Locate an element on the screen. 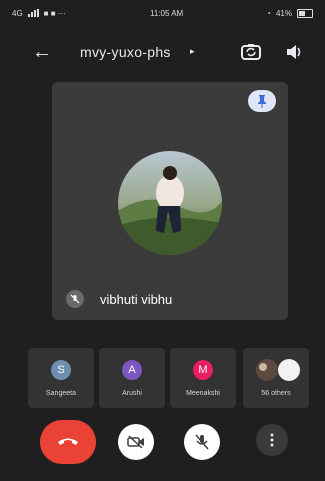 The height and width of the screenshot is (481, 325). battery-icon is located at coordinates (305, 13).